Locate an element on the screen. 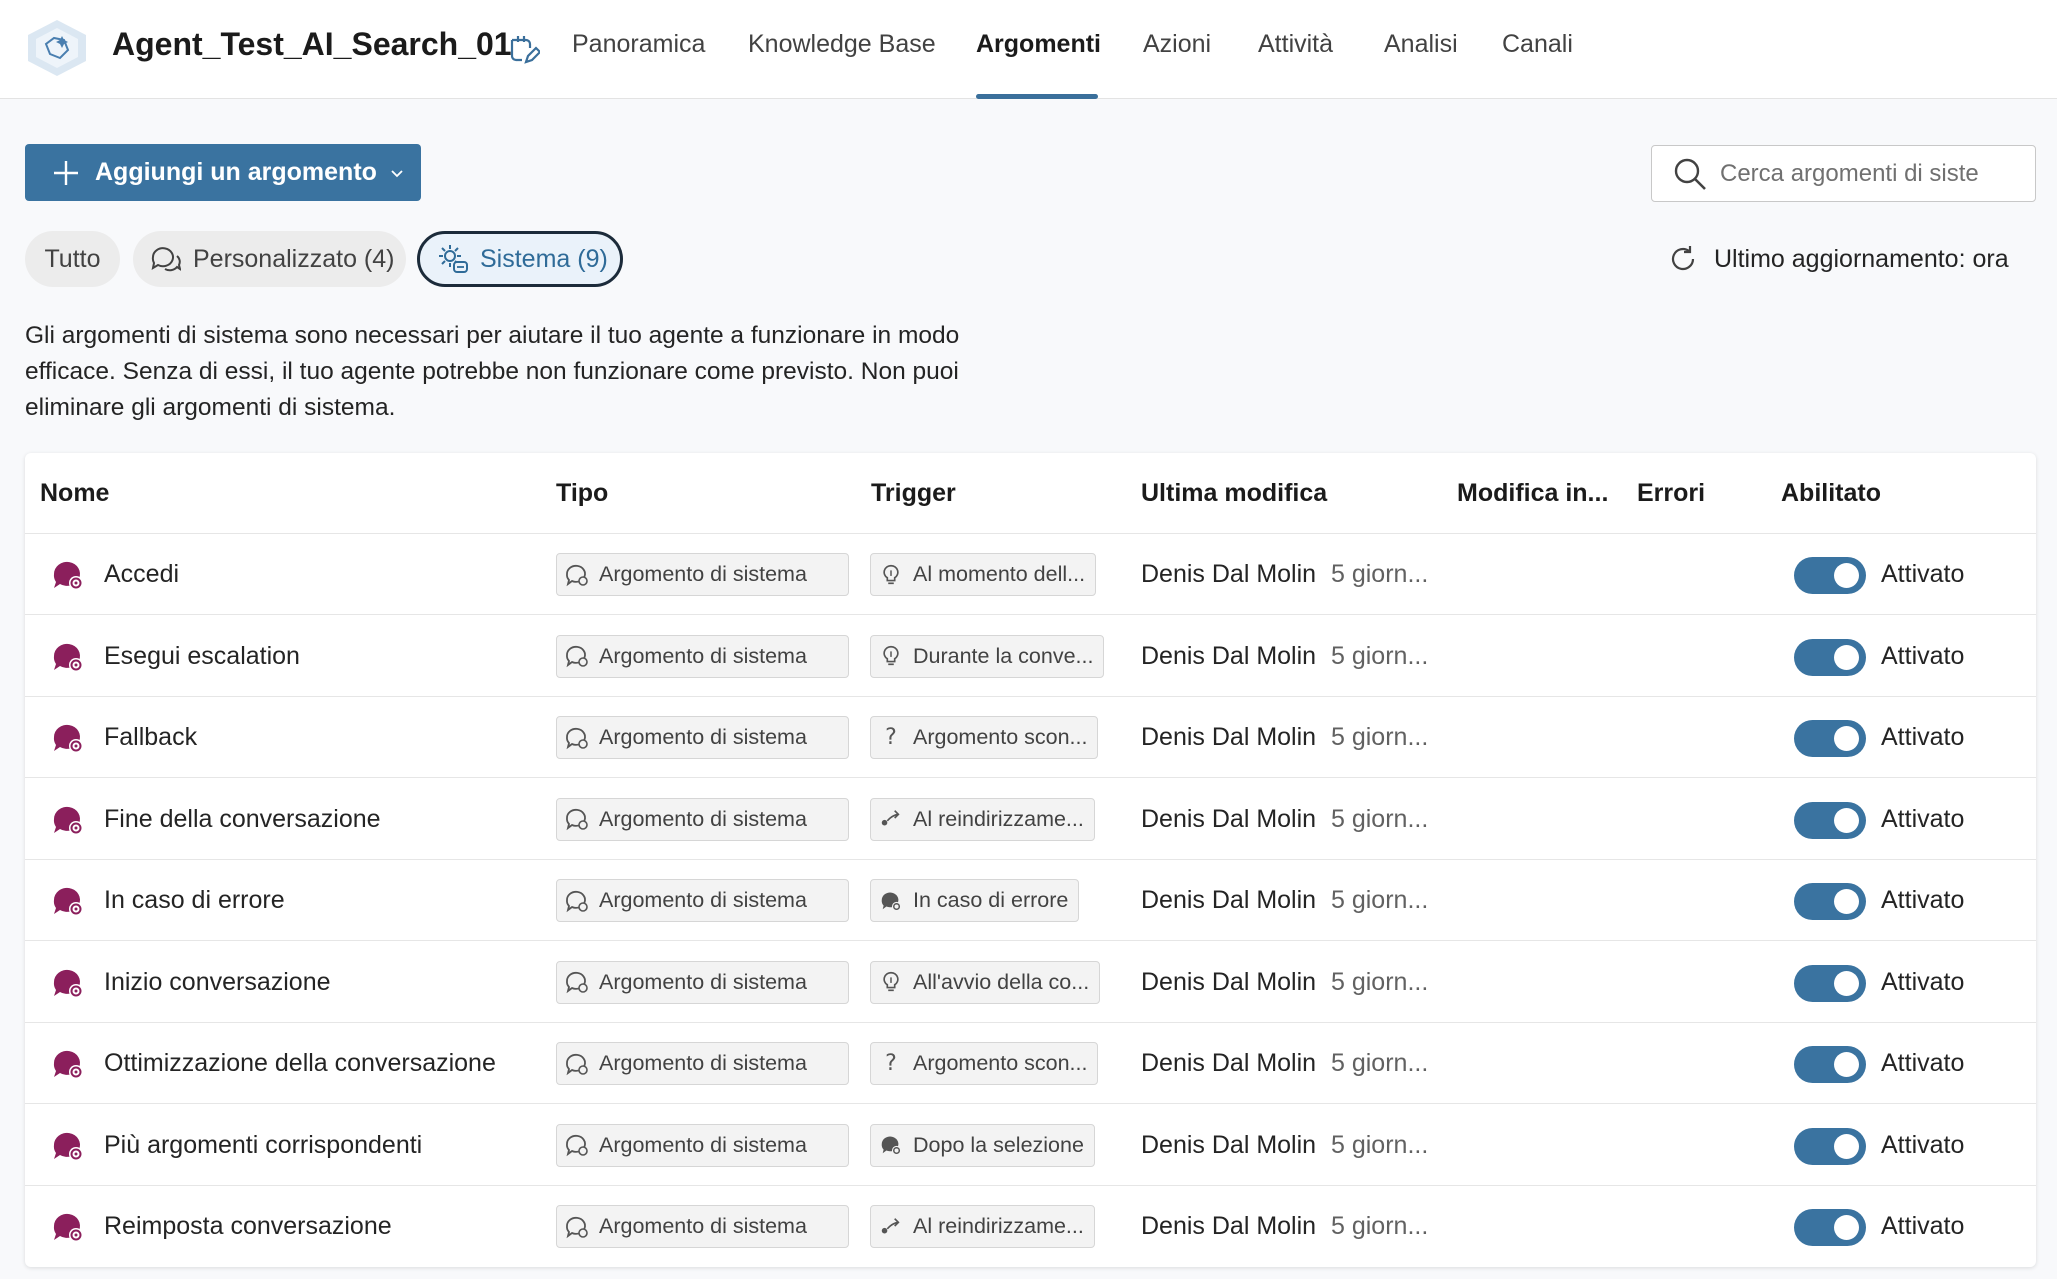 This screenshot has height=1279, width=2057. column-header-ultima-modifica: Ultima modifica is located at coordinates (1234, 493).